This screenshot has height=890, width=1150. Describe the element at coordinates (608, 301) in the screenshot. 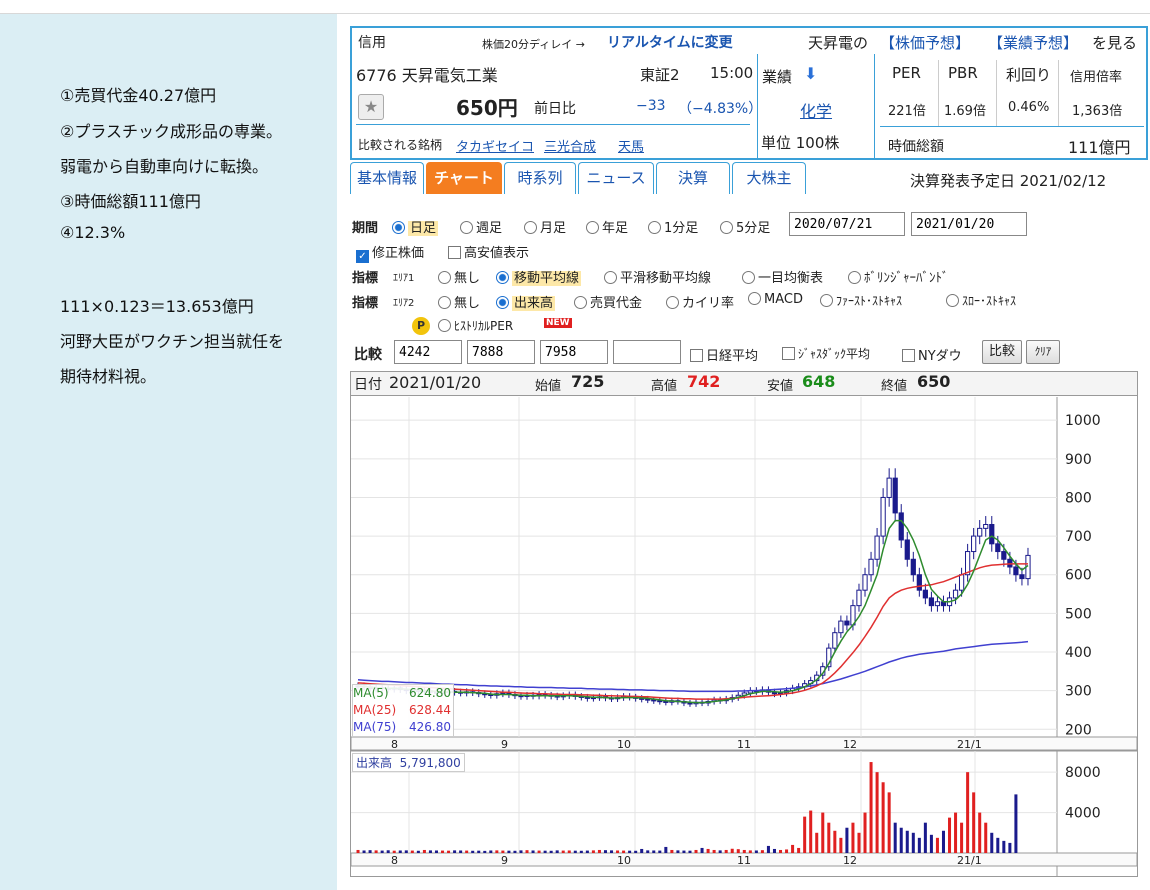

I see `area2-option: 売買代金` at that location.